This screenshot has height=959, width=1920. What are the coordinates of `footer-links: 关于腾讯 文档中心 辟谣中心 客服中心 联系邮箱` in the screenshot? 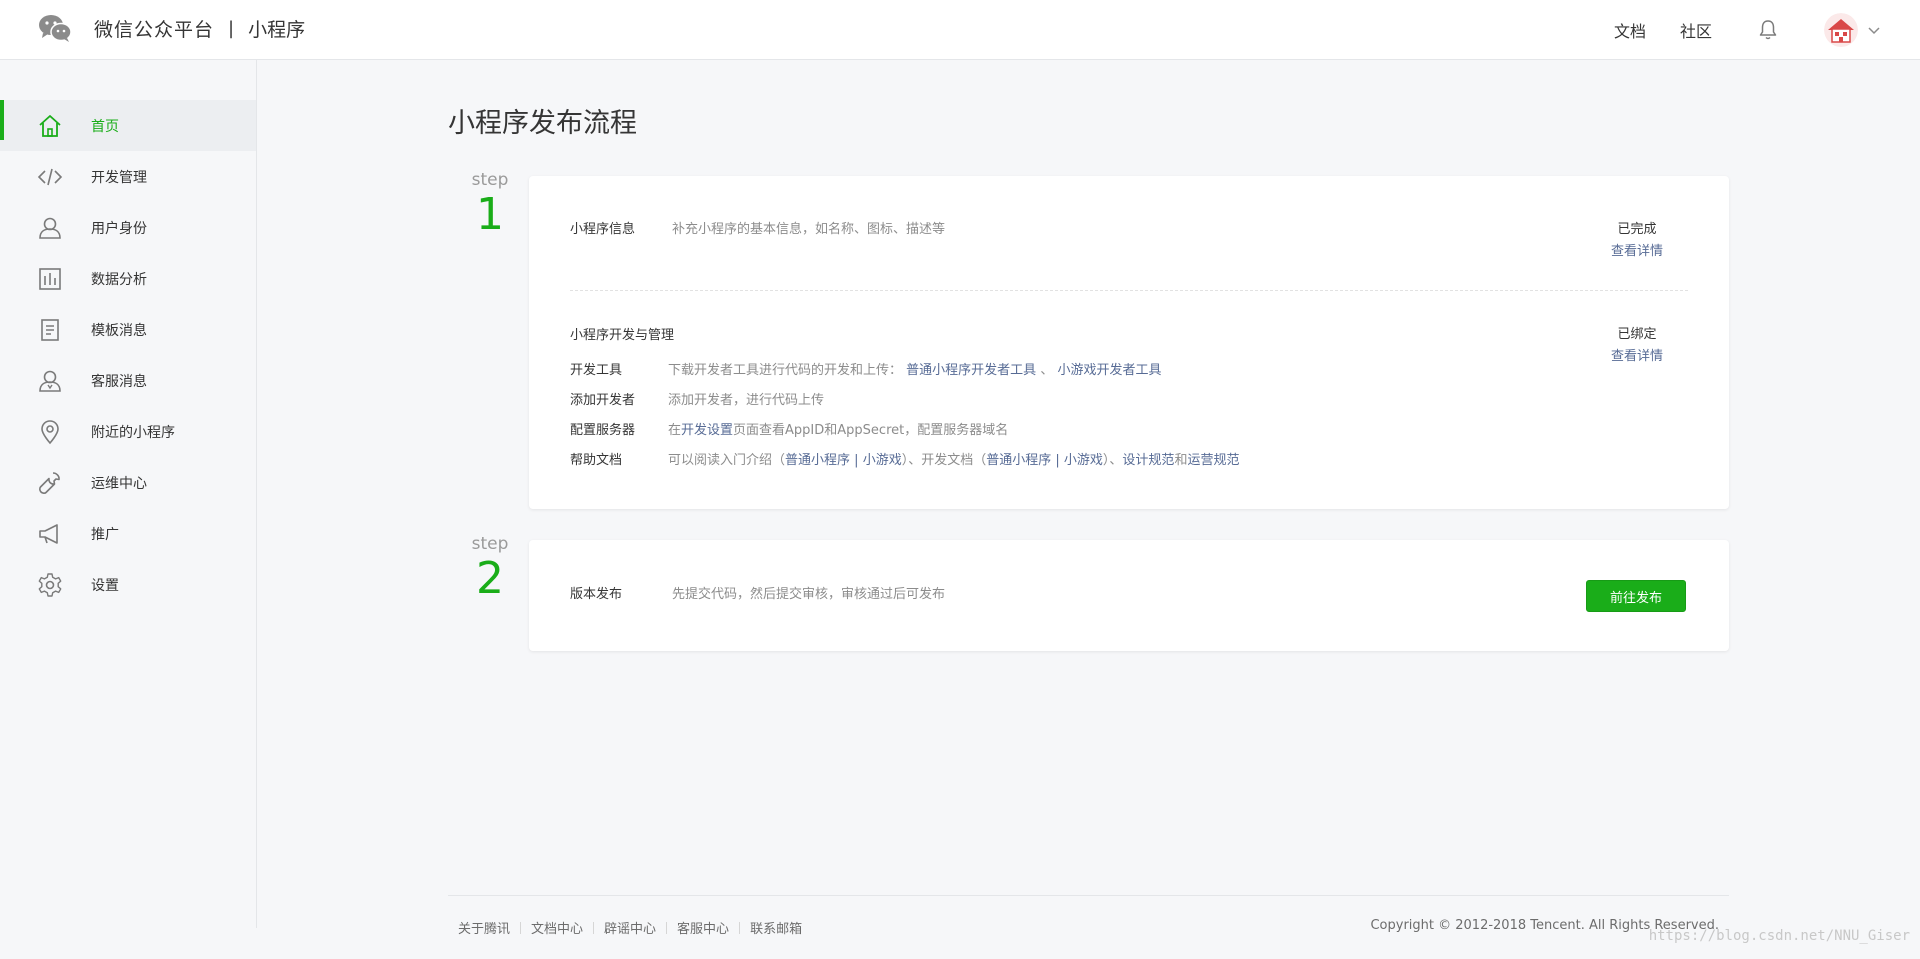 It's located at (630, 927).